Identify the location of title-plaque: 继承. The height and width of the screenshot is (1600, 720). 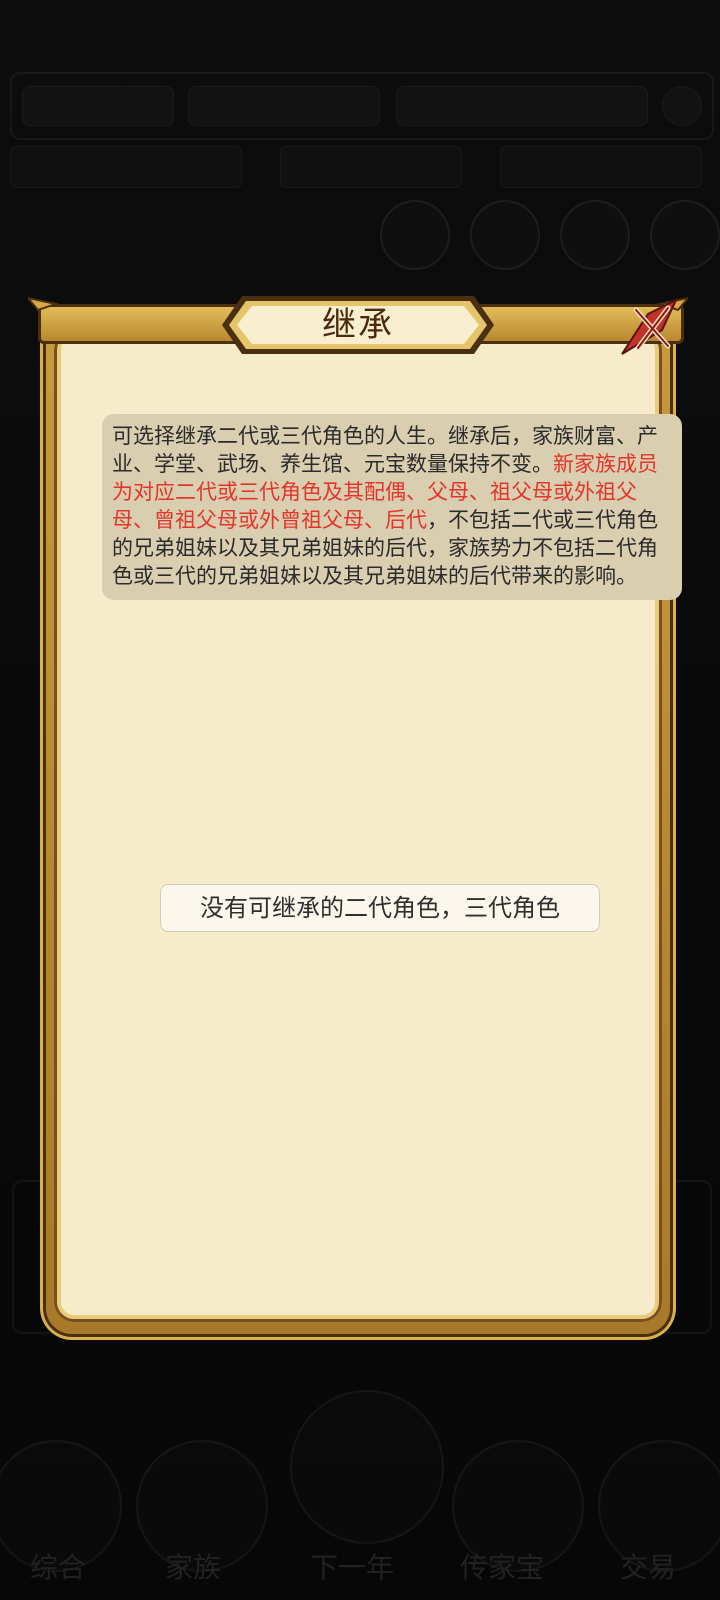
(358, 325).